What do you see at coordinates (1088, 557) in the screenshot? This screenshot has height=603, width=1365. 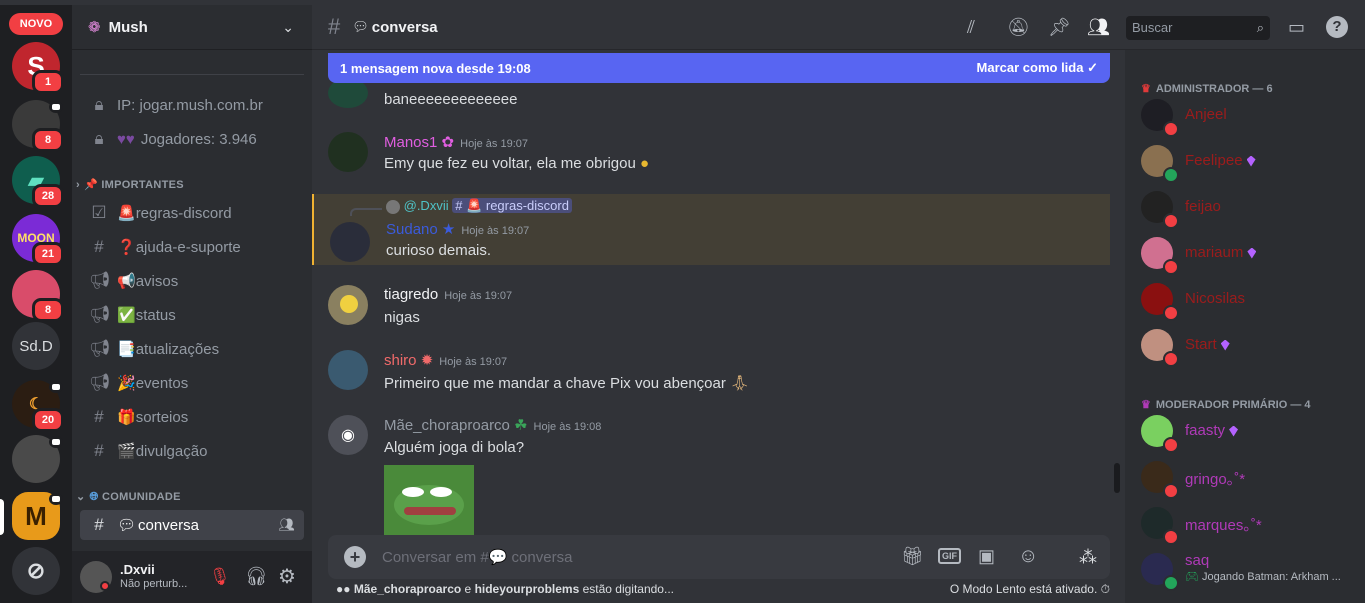 I see `apps-button: ⁂` at bounding box center [1088, 557].